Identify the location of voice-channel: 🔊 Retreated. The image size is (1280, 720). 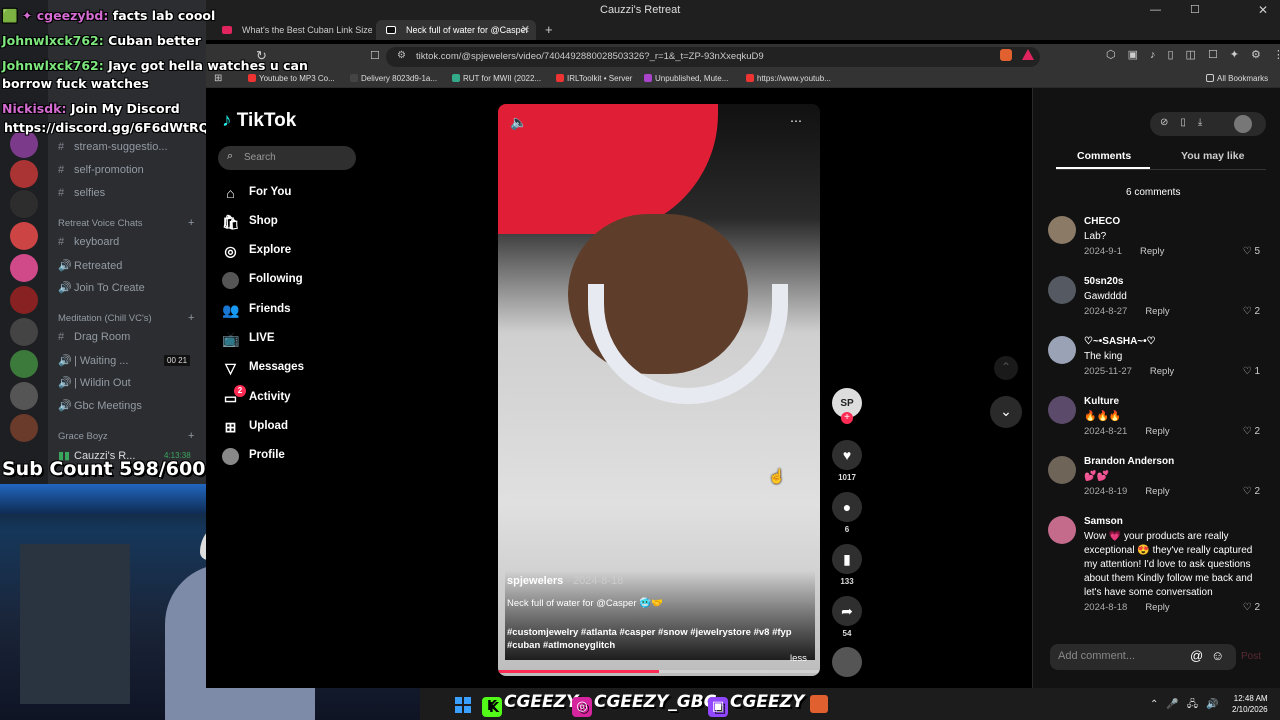
(90, 265).